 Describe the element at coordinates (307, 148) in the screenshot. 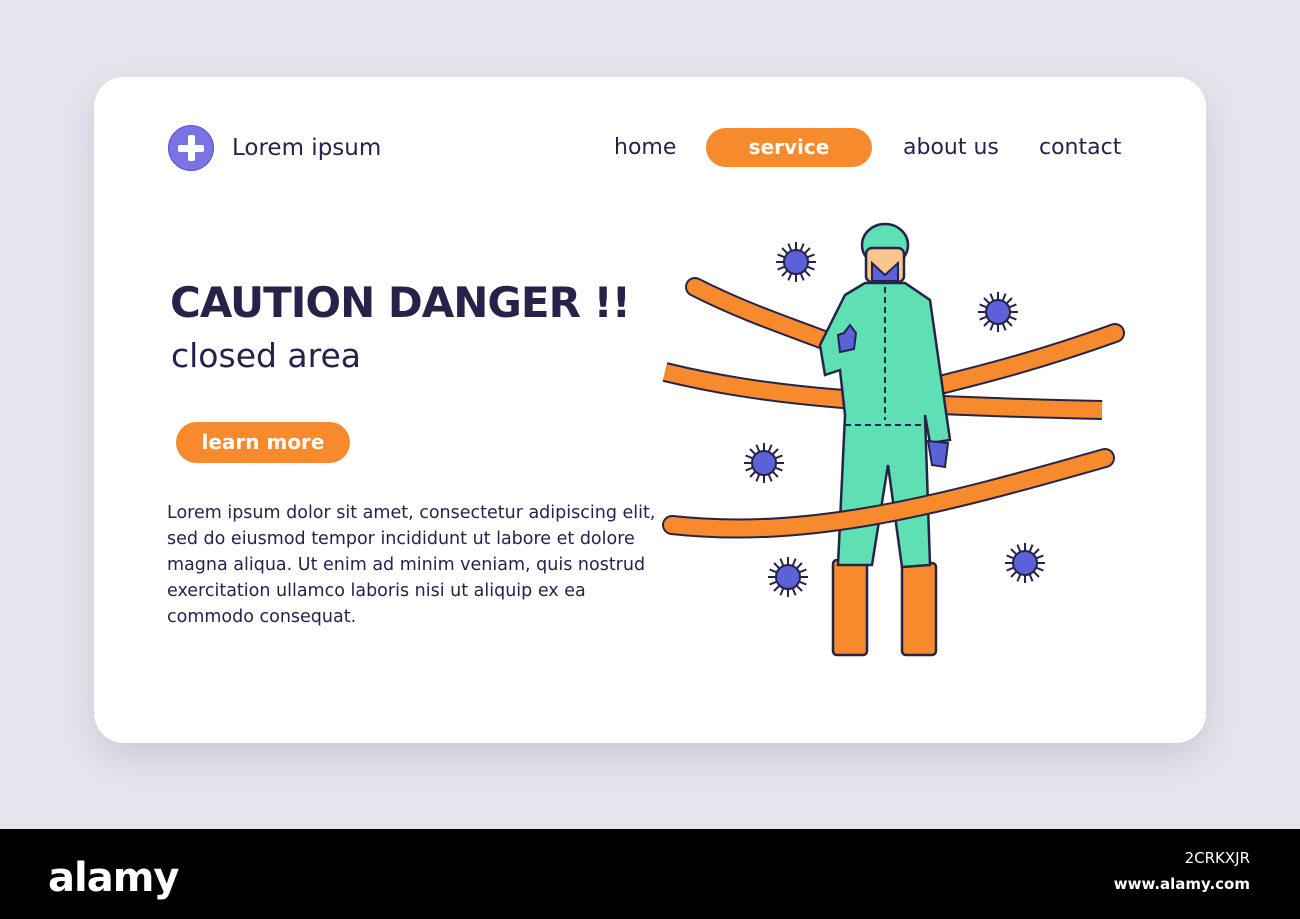

I see `logo-text: Lorem ipsum` at that location.